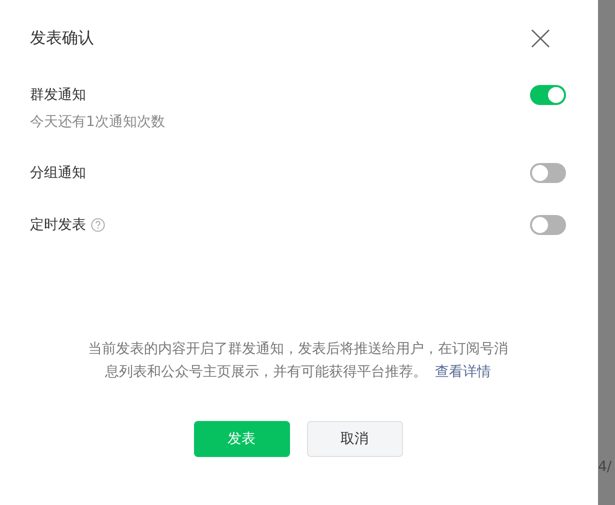  Describe the element at coordinates (605, 467) in the screenshot. I see `page-text: 4/` at that location.